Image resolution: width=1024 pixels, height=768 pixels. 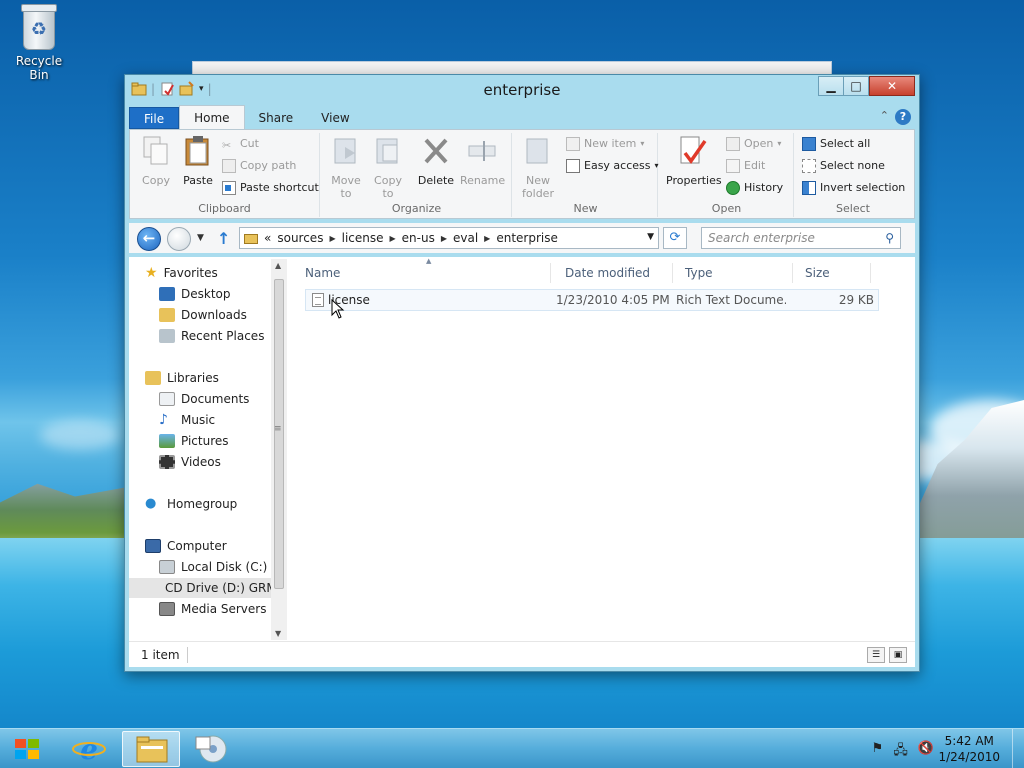 I want to click on tab-file: File, so click(x=154, y=118).